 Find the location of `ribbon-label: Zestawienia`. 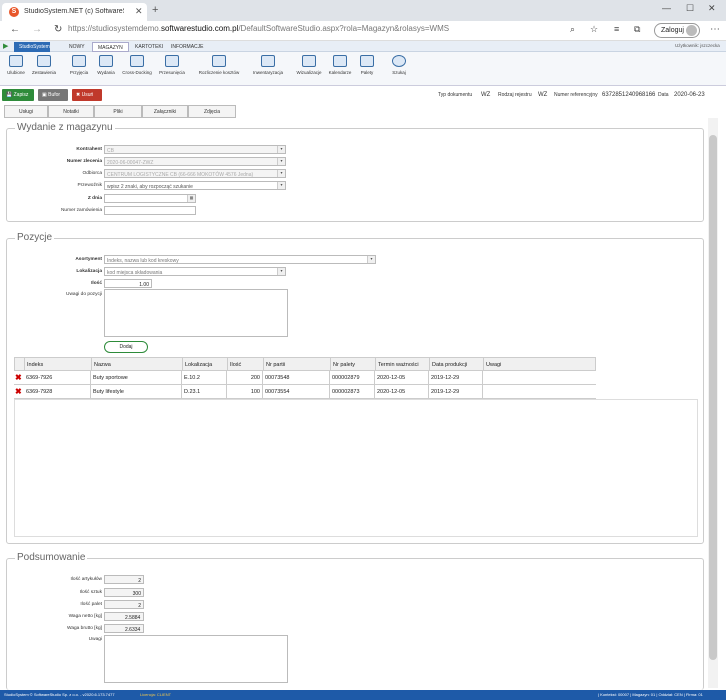

ribbon-label: Zestawienia is located at coordinates (43, 72).